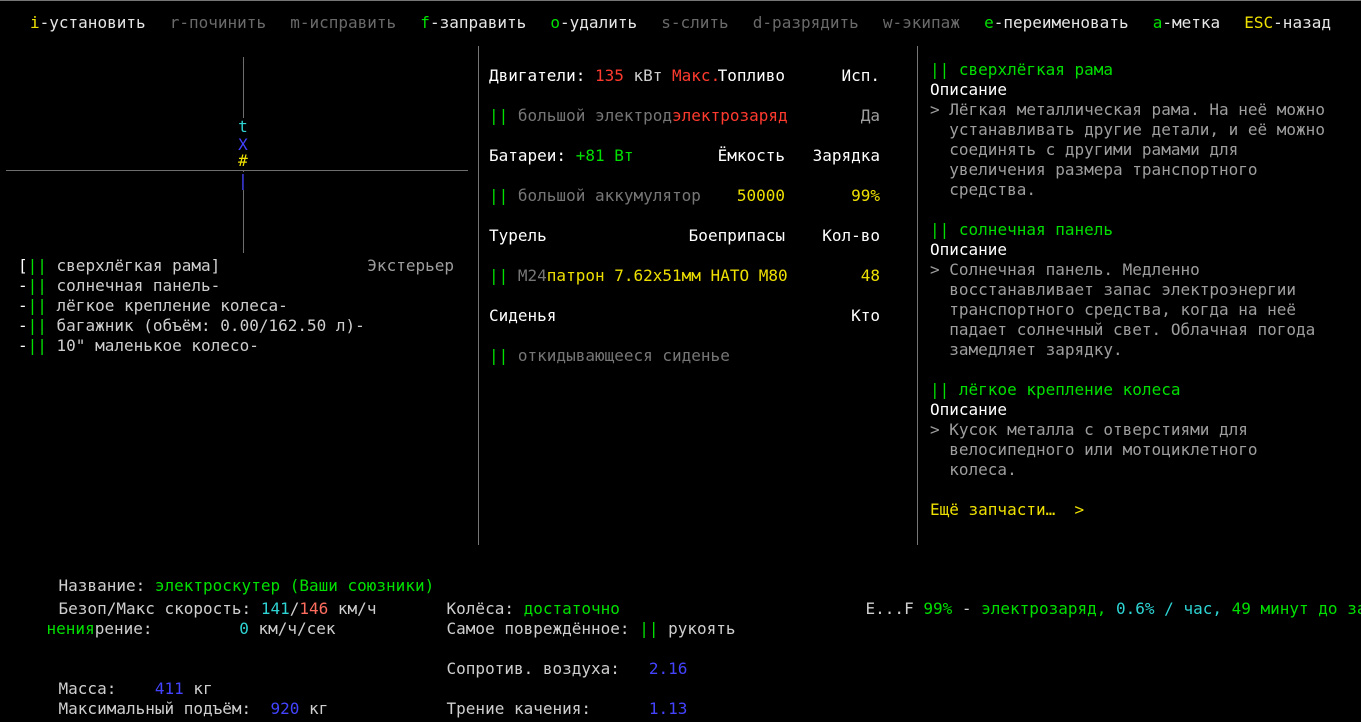  Describe the element at coordinates (1113, 309) in the screenshot. I see `description-line: транспортного средства, когда на неё` at that location.